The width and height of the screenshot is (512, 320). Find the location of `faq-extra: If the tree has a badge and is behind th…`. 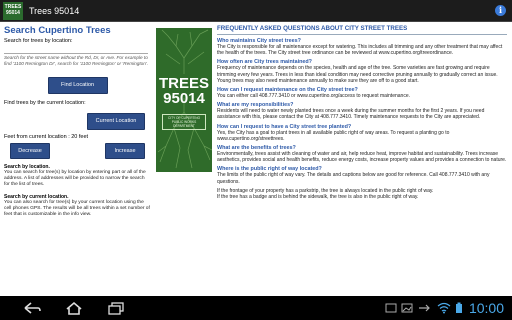

faq-extra: If the tree has a badge and is behind th… is located at coordinates (318, 197).